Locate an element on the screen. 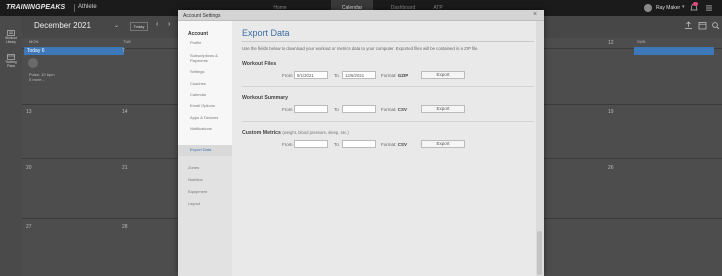 Image resolution: width=722 pixels, height=276 pixels. day-number: 14 is located at coordinates (125, 112).